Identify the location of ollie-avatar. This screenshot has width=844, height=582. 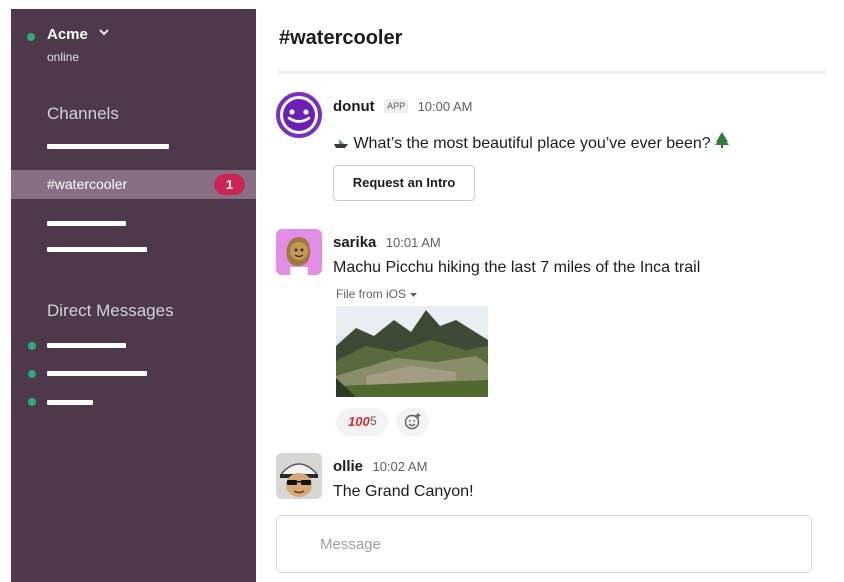
(299, 476).